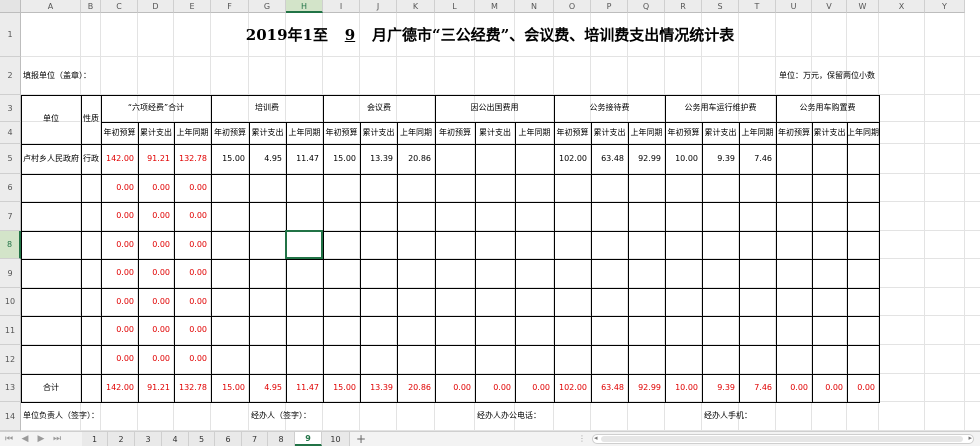 This screenshot has width=980, height=446. What do you see at coordinates (156, 6) in the screenshot?
I see `column-header-d: D` at bounding box center [156, 6].